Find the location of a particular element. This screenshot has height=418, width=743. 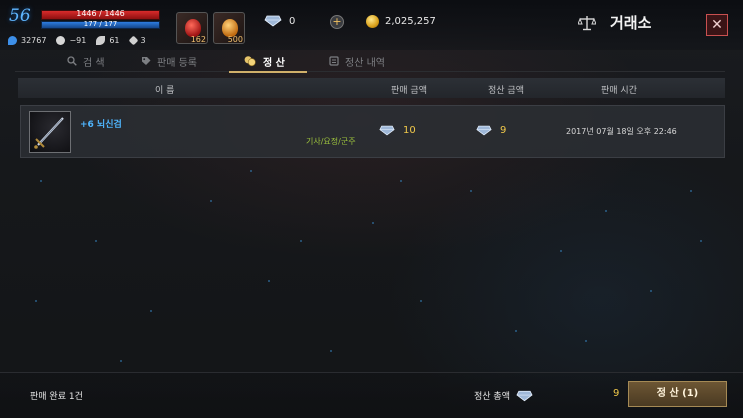

column-header-sale-price: 판매 금액 is located at coordinates (409, 91).